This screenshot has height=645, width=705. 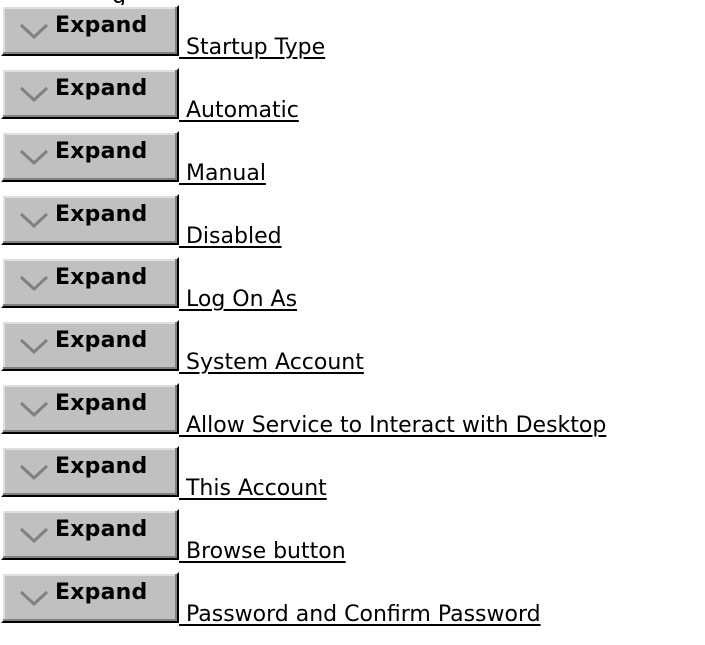 What do you see at coordinates (230, 237) in the screenshot?
I see `topic-link-disabled: Disabled` at bounding box center [230, 237].